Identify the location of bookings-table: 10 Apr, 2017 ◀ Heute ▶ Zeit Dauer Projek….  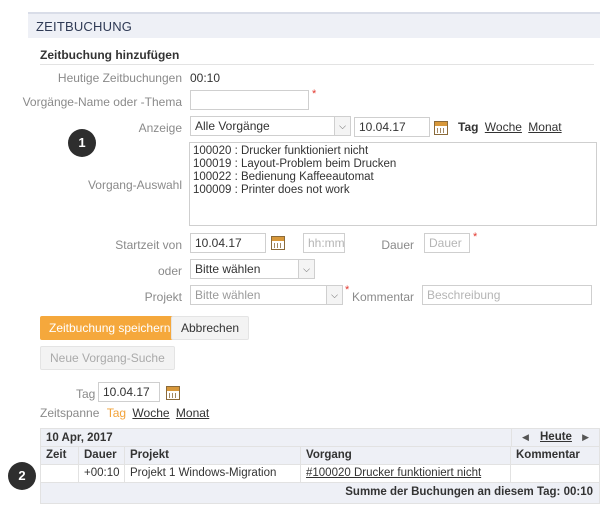
(320, 466).